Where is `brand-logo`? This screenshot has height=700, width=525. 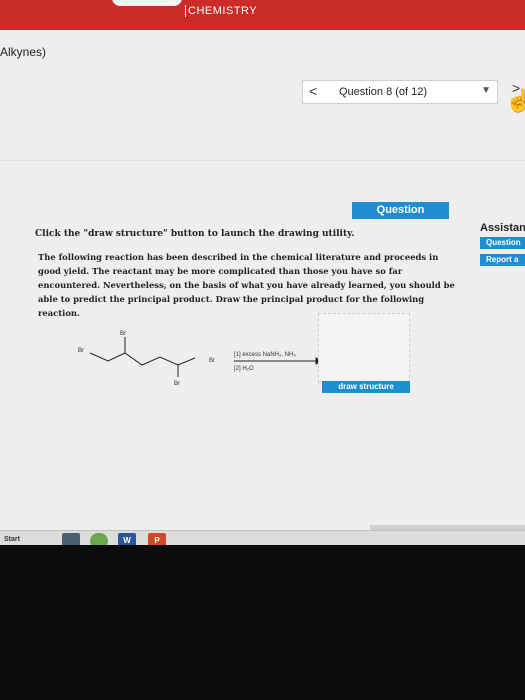
brand-logo is located at coordinates (147, 3).